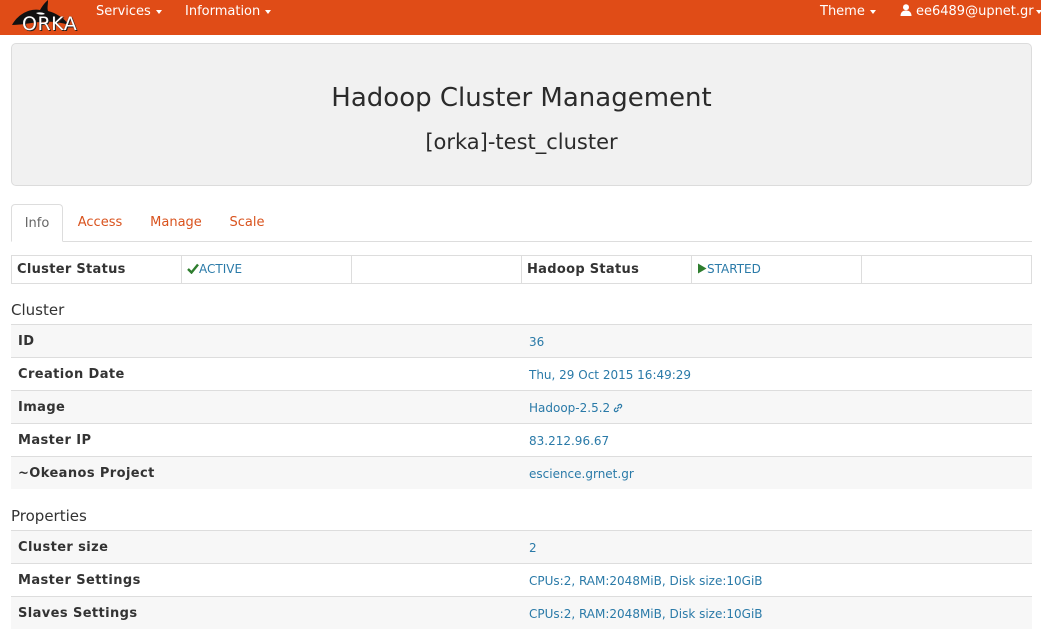  What do you see at coordinates (100, 223) in the screenshot?
I see `tab-access: Access` at bounding box center [100, 223].